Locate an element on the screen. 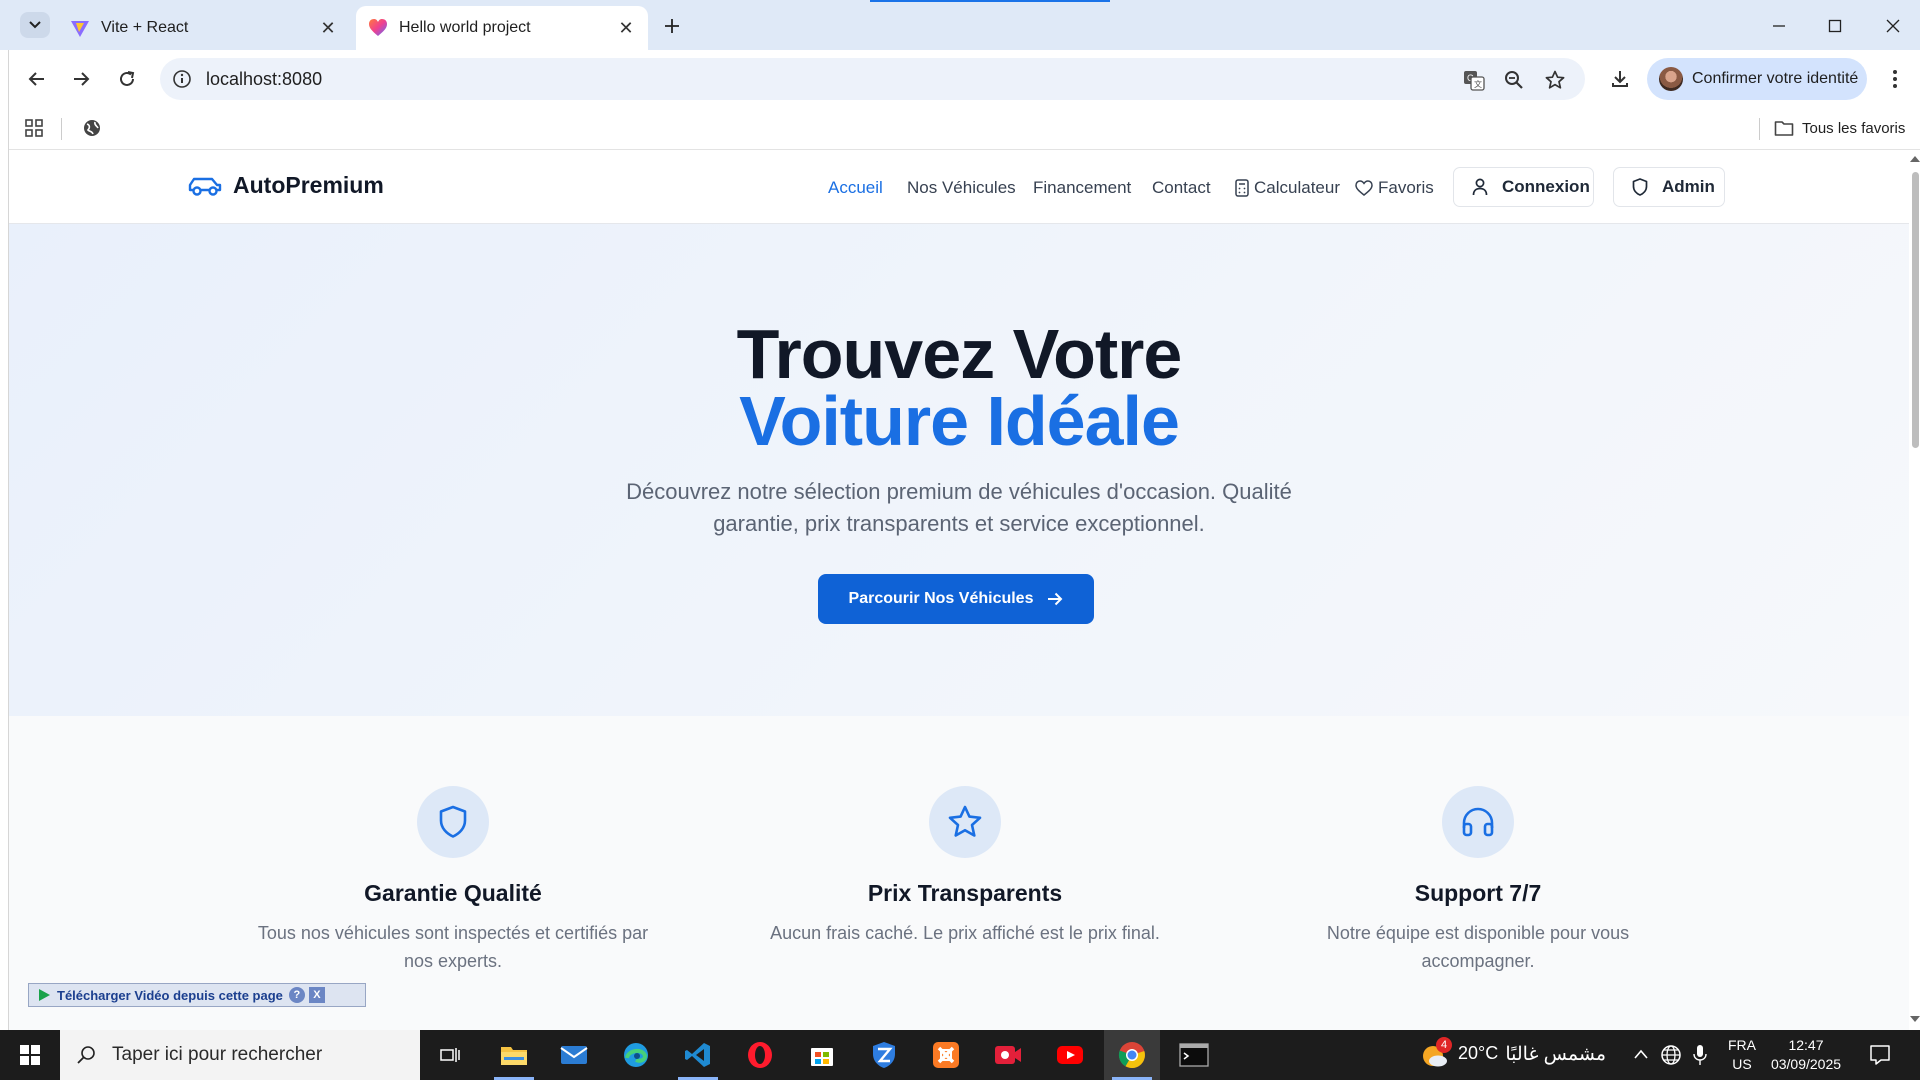 The image size is (1920, 1080). nav-financement: Financement is located at coordinates (1082, 188).